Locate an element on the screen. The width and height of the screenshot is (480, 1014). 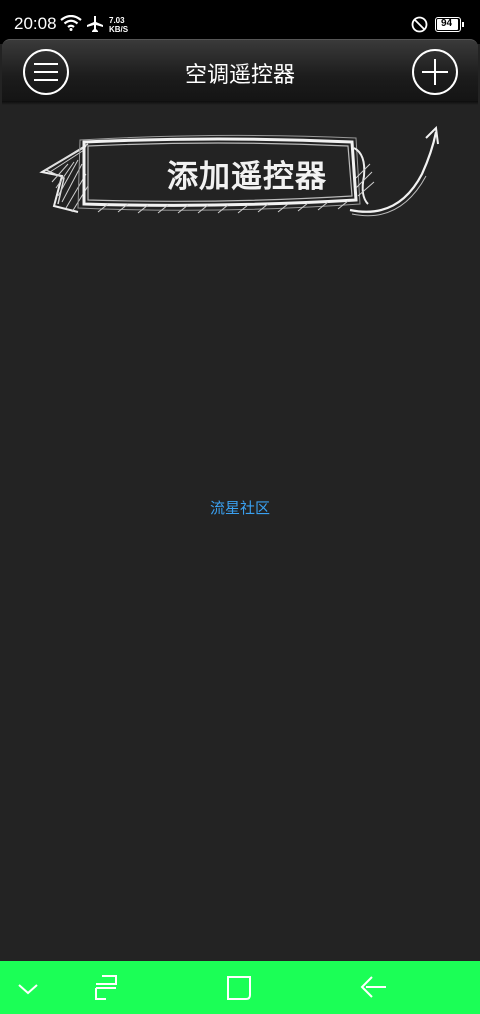
network-speed: 7.03 KB/S is located at coordinates (118, 25).